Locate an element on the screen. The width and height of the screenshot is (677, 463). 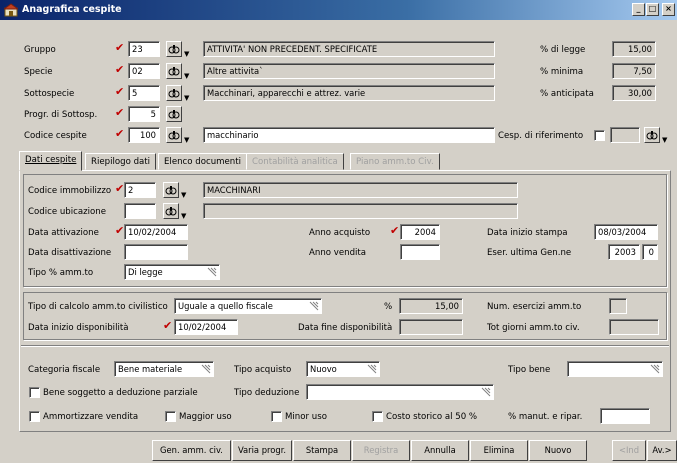
data-attivazione-label: Data attivazione is located at coordinates (63, 233).